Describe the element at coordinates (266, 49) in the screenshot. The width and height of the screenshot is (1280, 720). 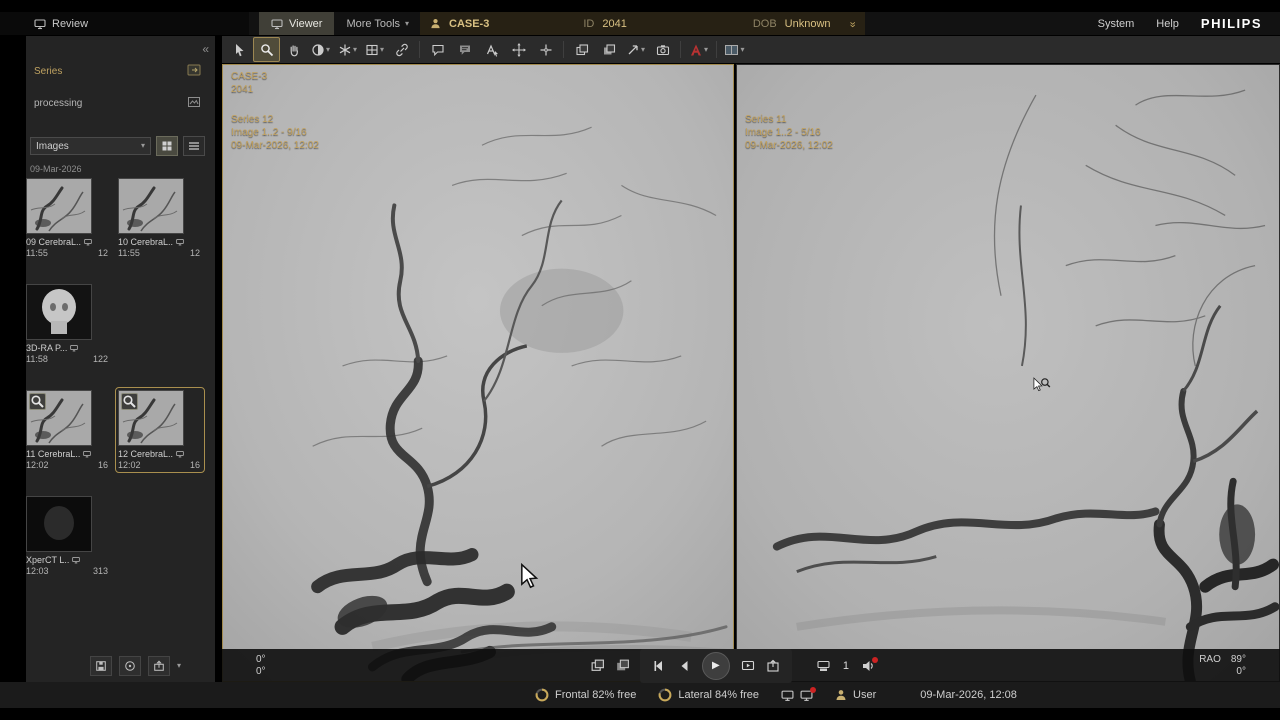
I see `zoom-tool-button` at that location.